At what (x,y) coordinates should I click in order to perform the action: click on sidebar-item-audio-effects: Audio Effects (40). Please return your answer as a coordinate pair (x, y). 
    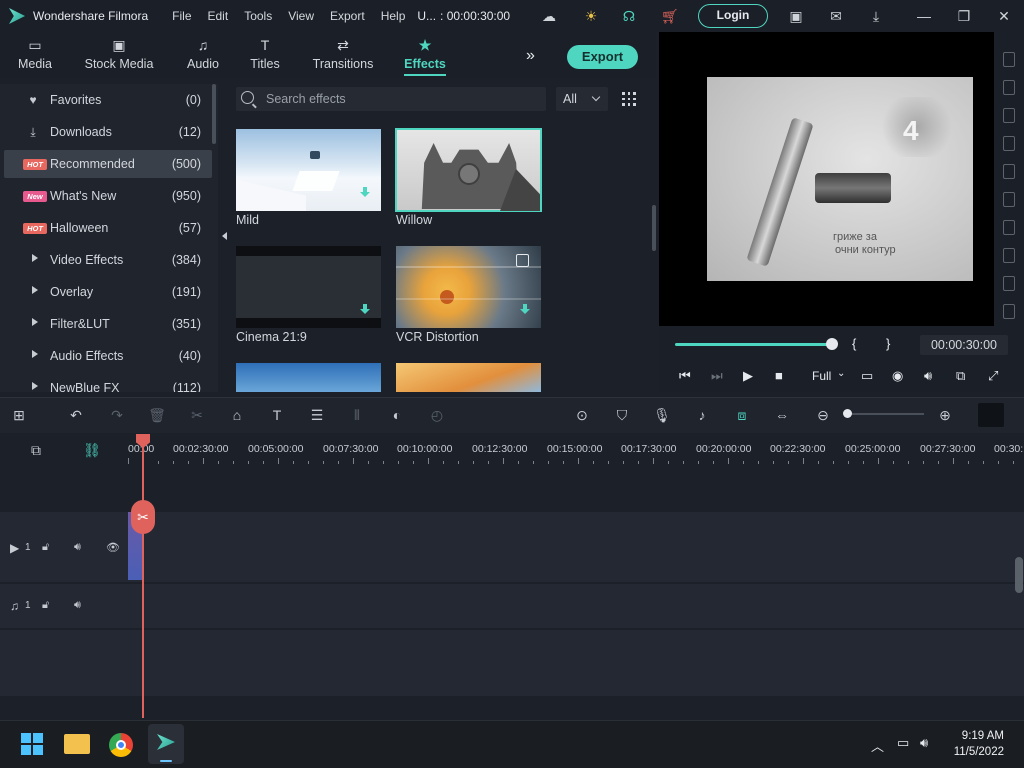
    Looking at the image, I should click on (108, 356).